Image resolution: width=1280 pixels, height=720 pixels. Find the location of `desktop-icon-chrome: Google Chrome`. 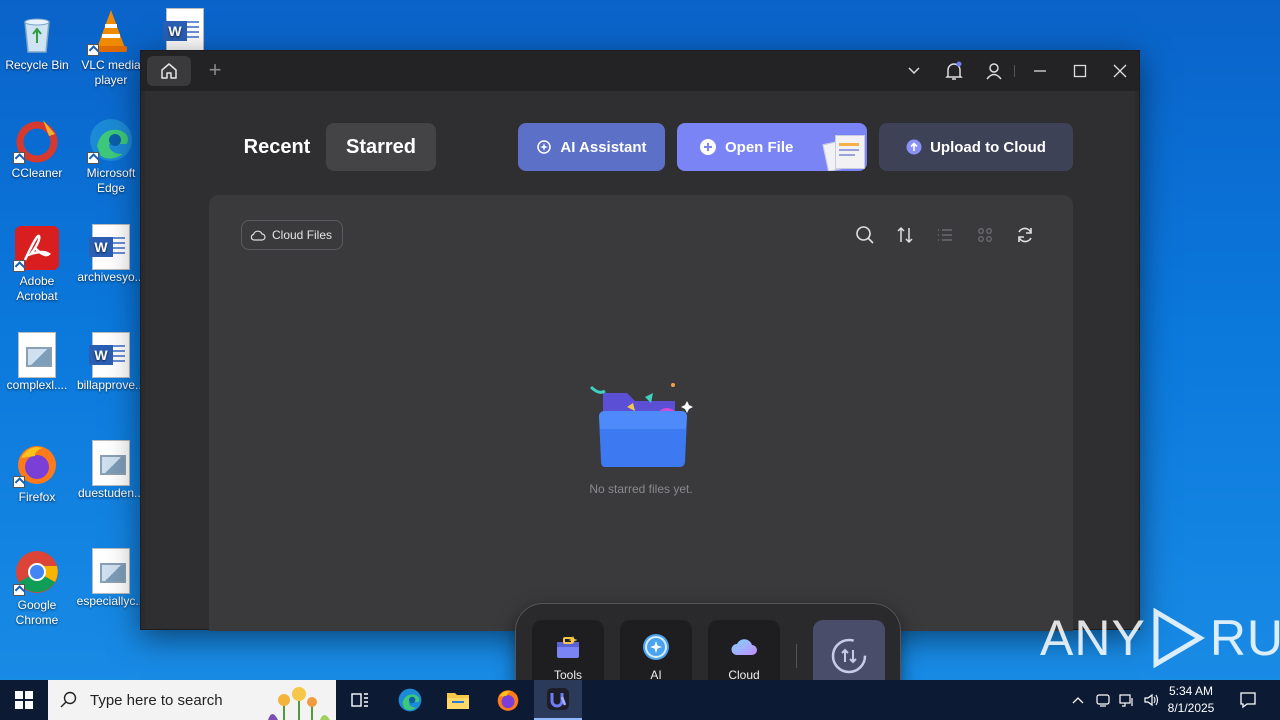

desktop-icon-chrome: Google Chrome is located at coordinates (37, 588).